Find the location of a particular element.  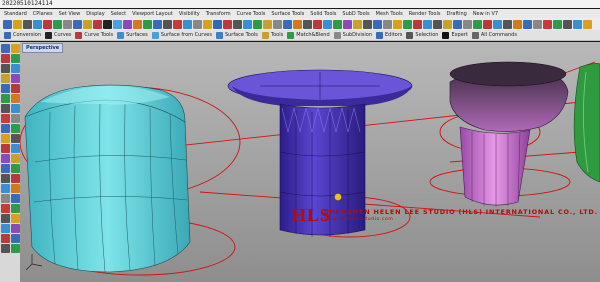

toolbar-expert-button: Expert is located at coordinates (455, 35).